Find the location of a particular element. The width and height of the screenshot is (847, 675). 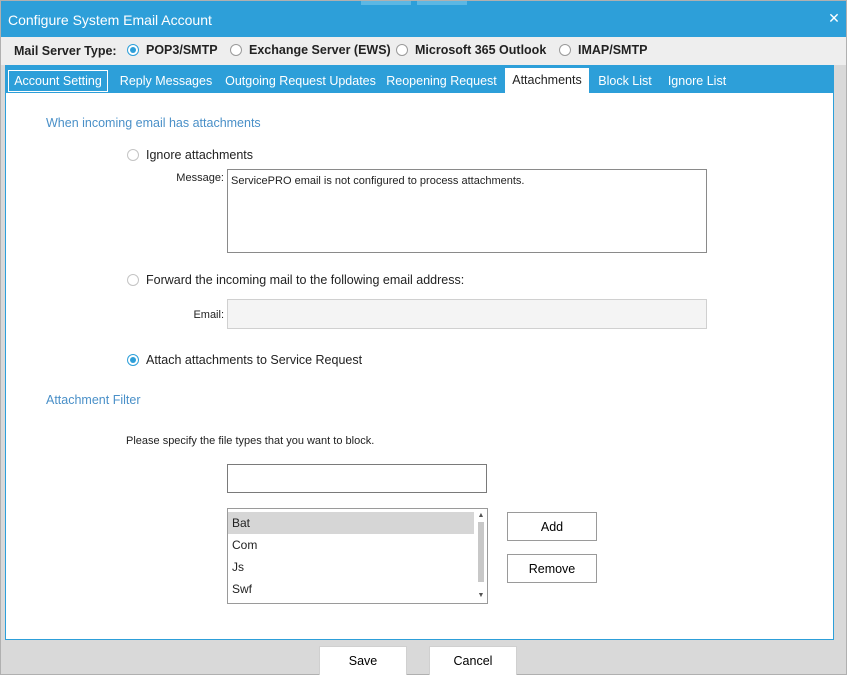

server-option-pop3: POP3/SMTP is located at coordinates (172, 50).